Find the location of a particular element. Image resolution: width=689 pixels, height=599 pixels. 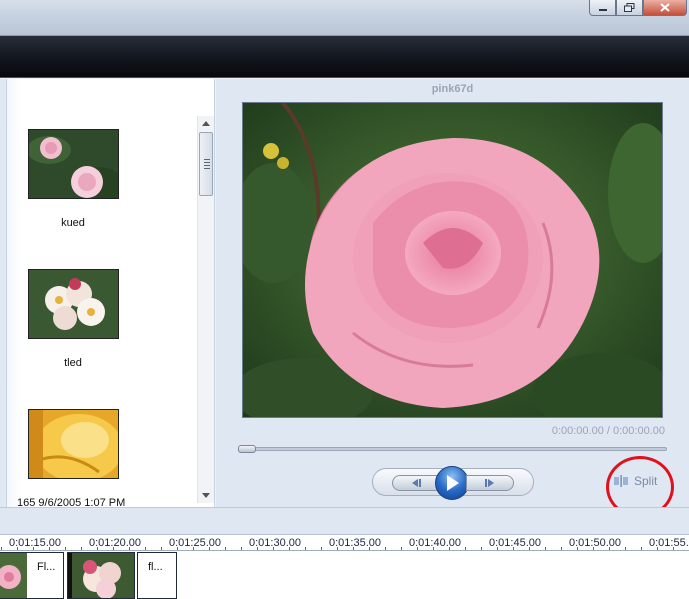

minimize-button is located at coordinates (602, 8).